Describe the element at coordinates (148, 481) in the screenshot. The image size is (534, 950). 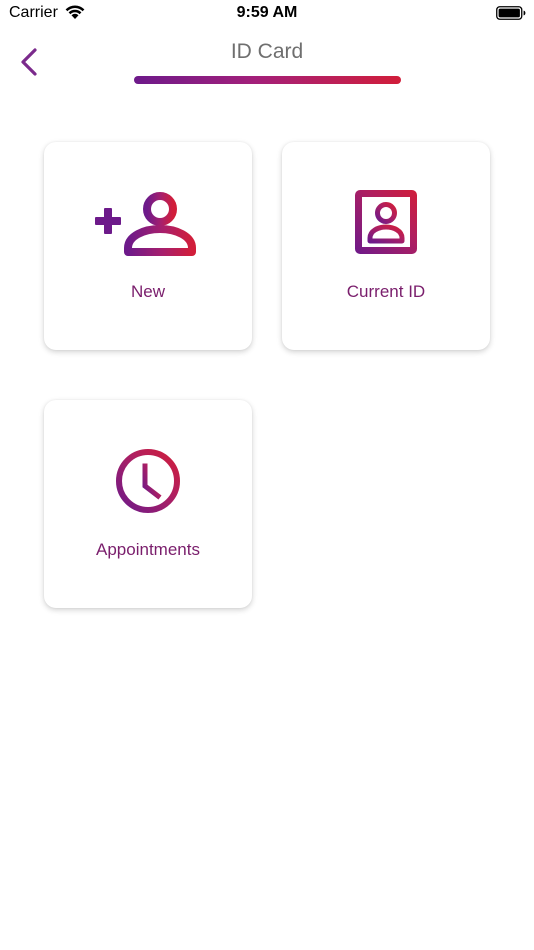
I see `clock-icon` at that location.